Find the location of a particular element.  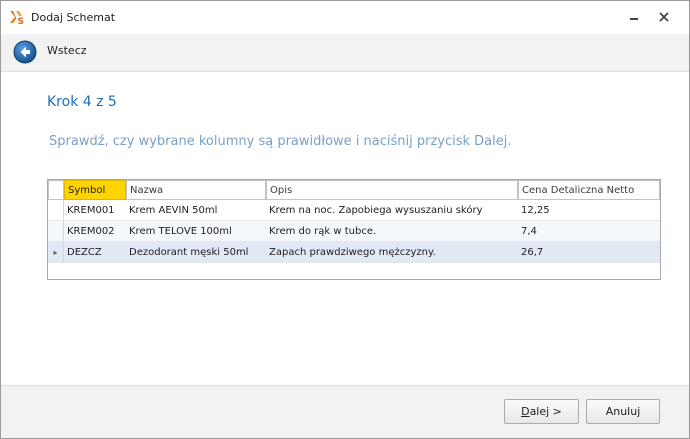

minimize-icon is located at coordinates (634, 19).